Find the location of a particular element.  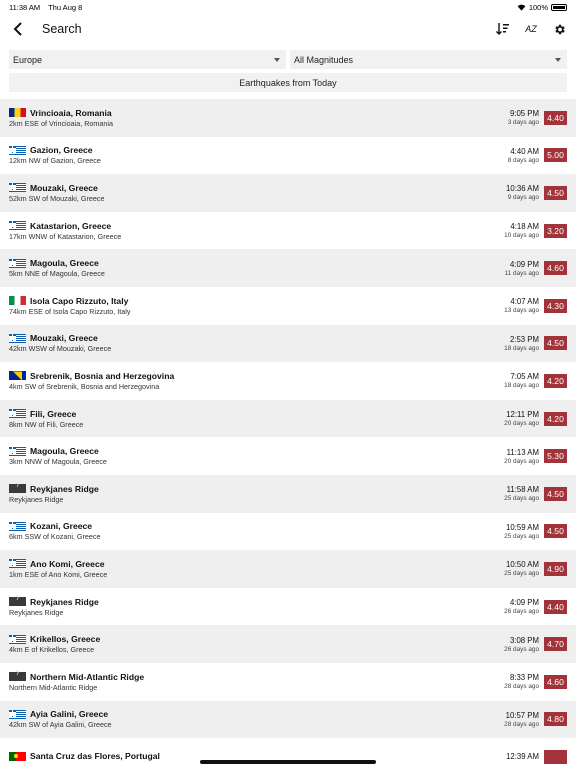

magnitude-badge: 5.00 is located at coordinates (555, 155).